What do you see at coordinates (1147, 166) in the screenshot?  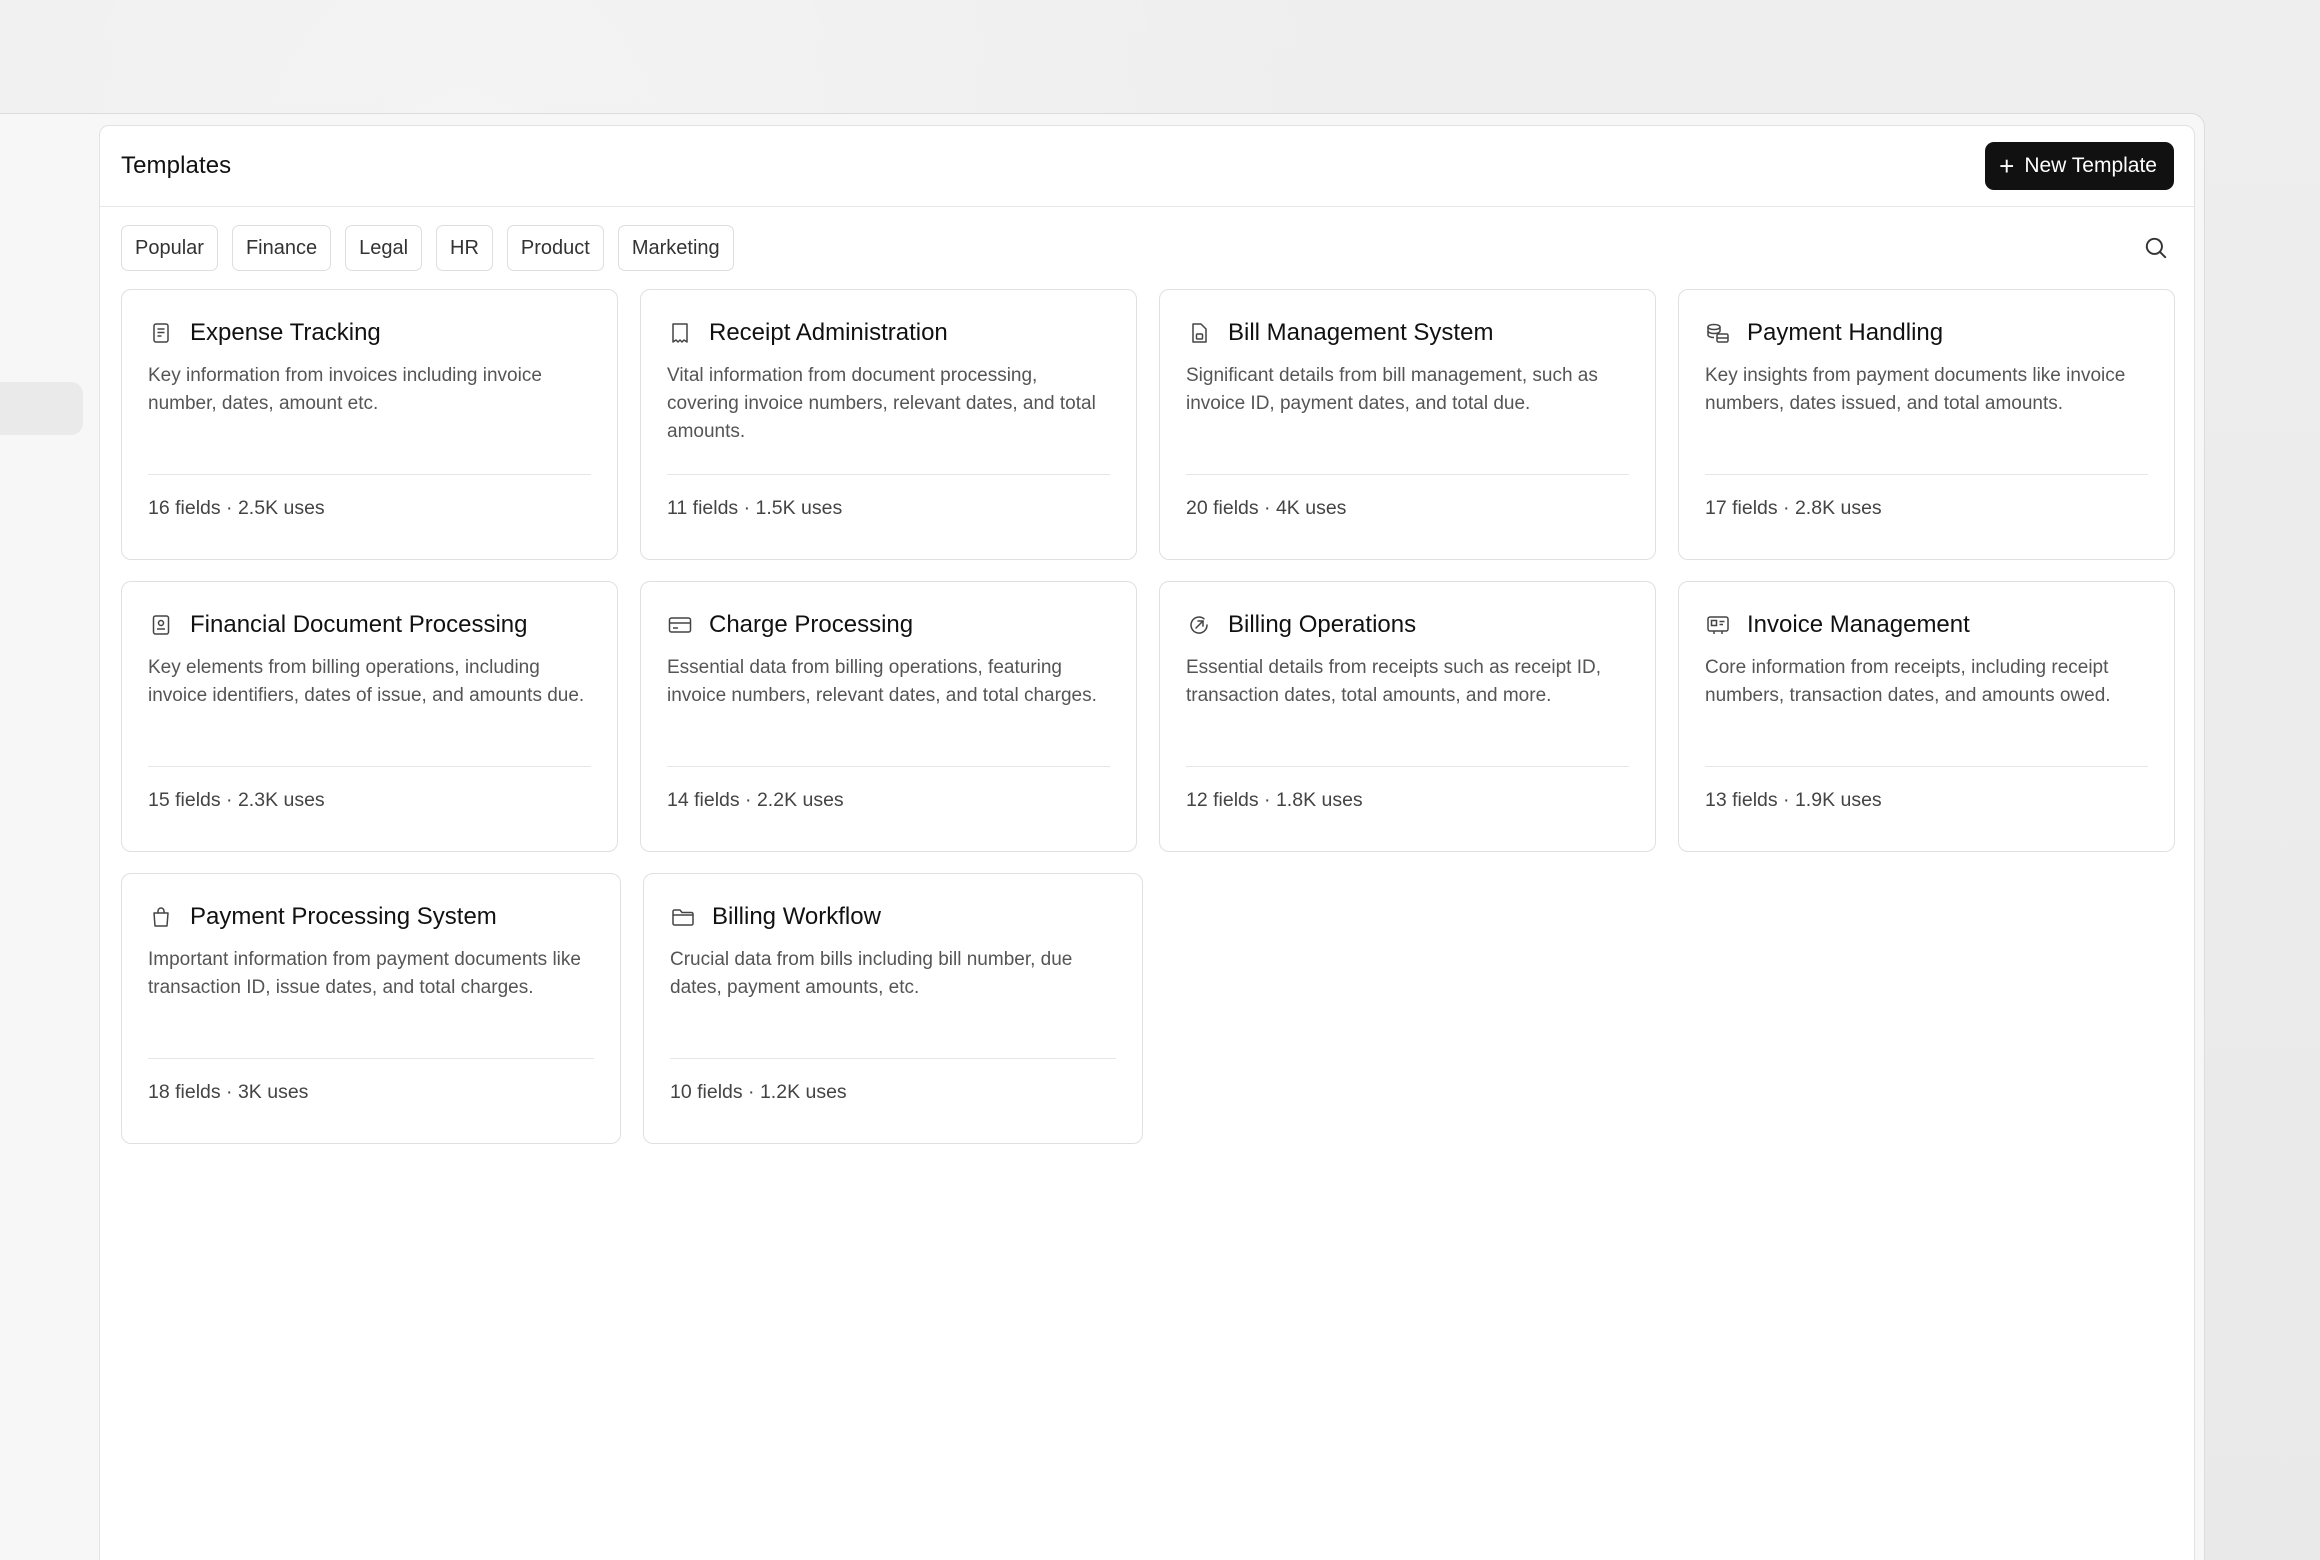 I see `panel-header: Templates + New Template` at bounding box center [1147, 166].